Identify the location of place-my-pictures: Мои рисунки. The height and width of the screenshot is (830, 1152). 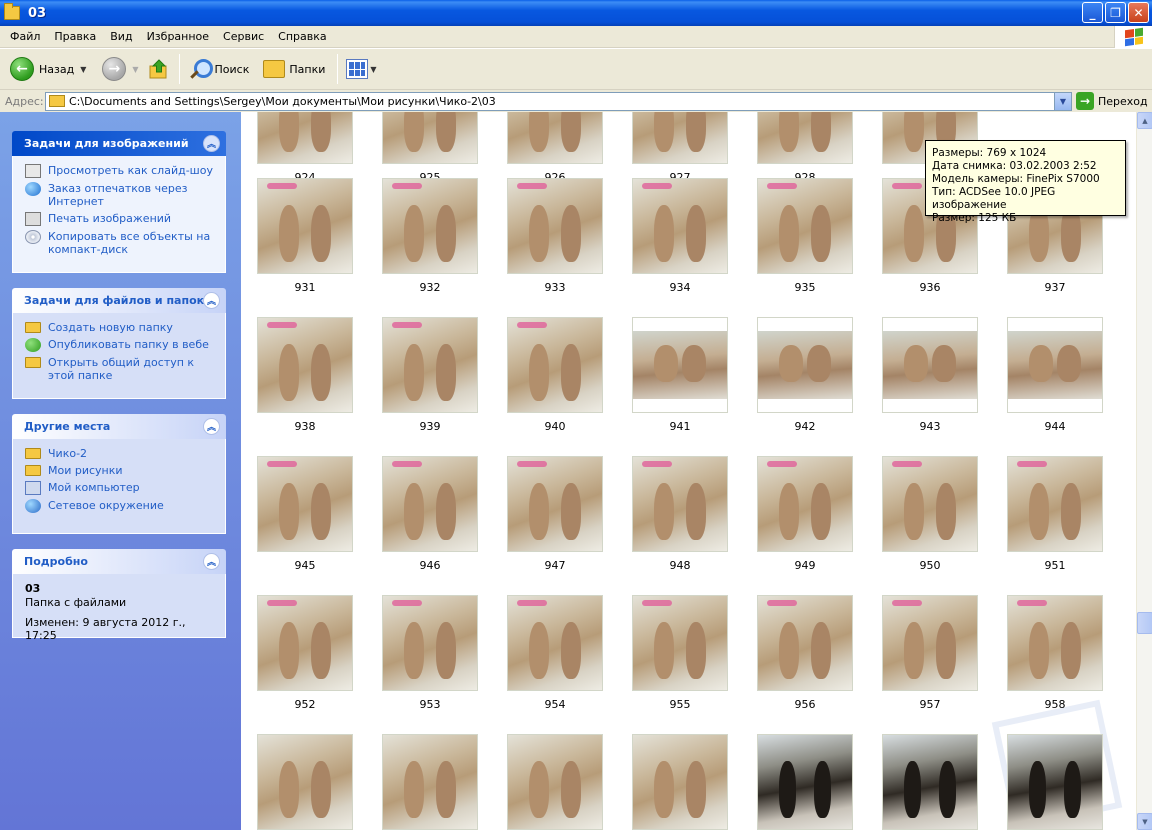
(120, 470).